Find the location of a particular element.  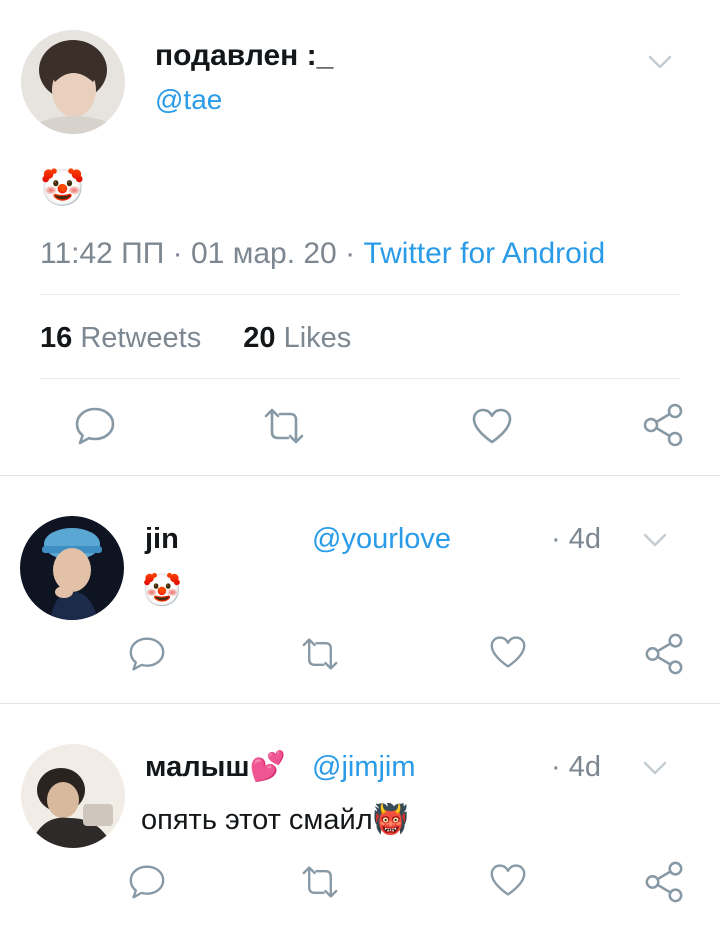

likes-stat: 20 Likes is located at coordinates (297, 338).